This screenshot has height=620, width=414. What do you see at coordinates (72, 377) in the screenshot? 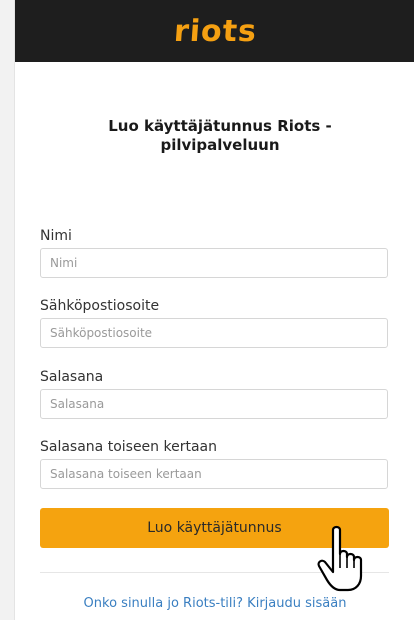
I see `password-label: Salasana` at bounding box center [72, 377].